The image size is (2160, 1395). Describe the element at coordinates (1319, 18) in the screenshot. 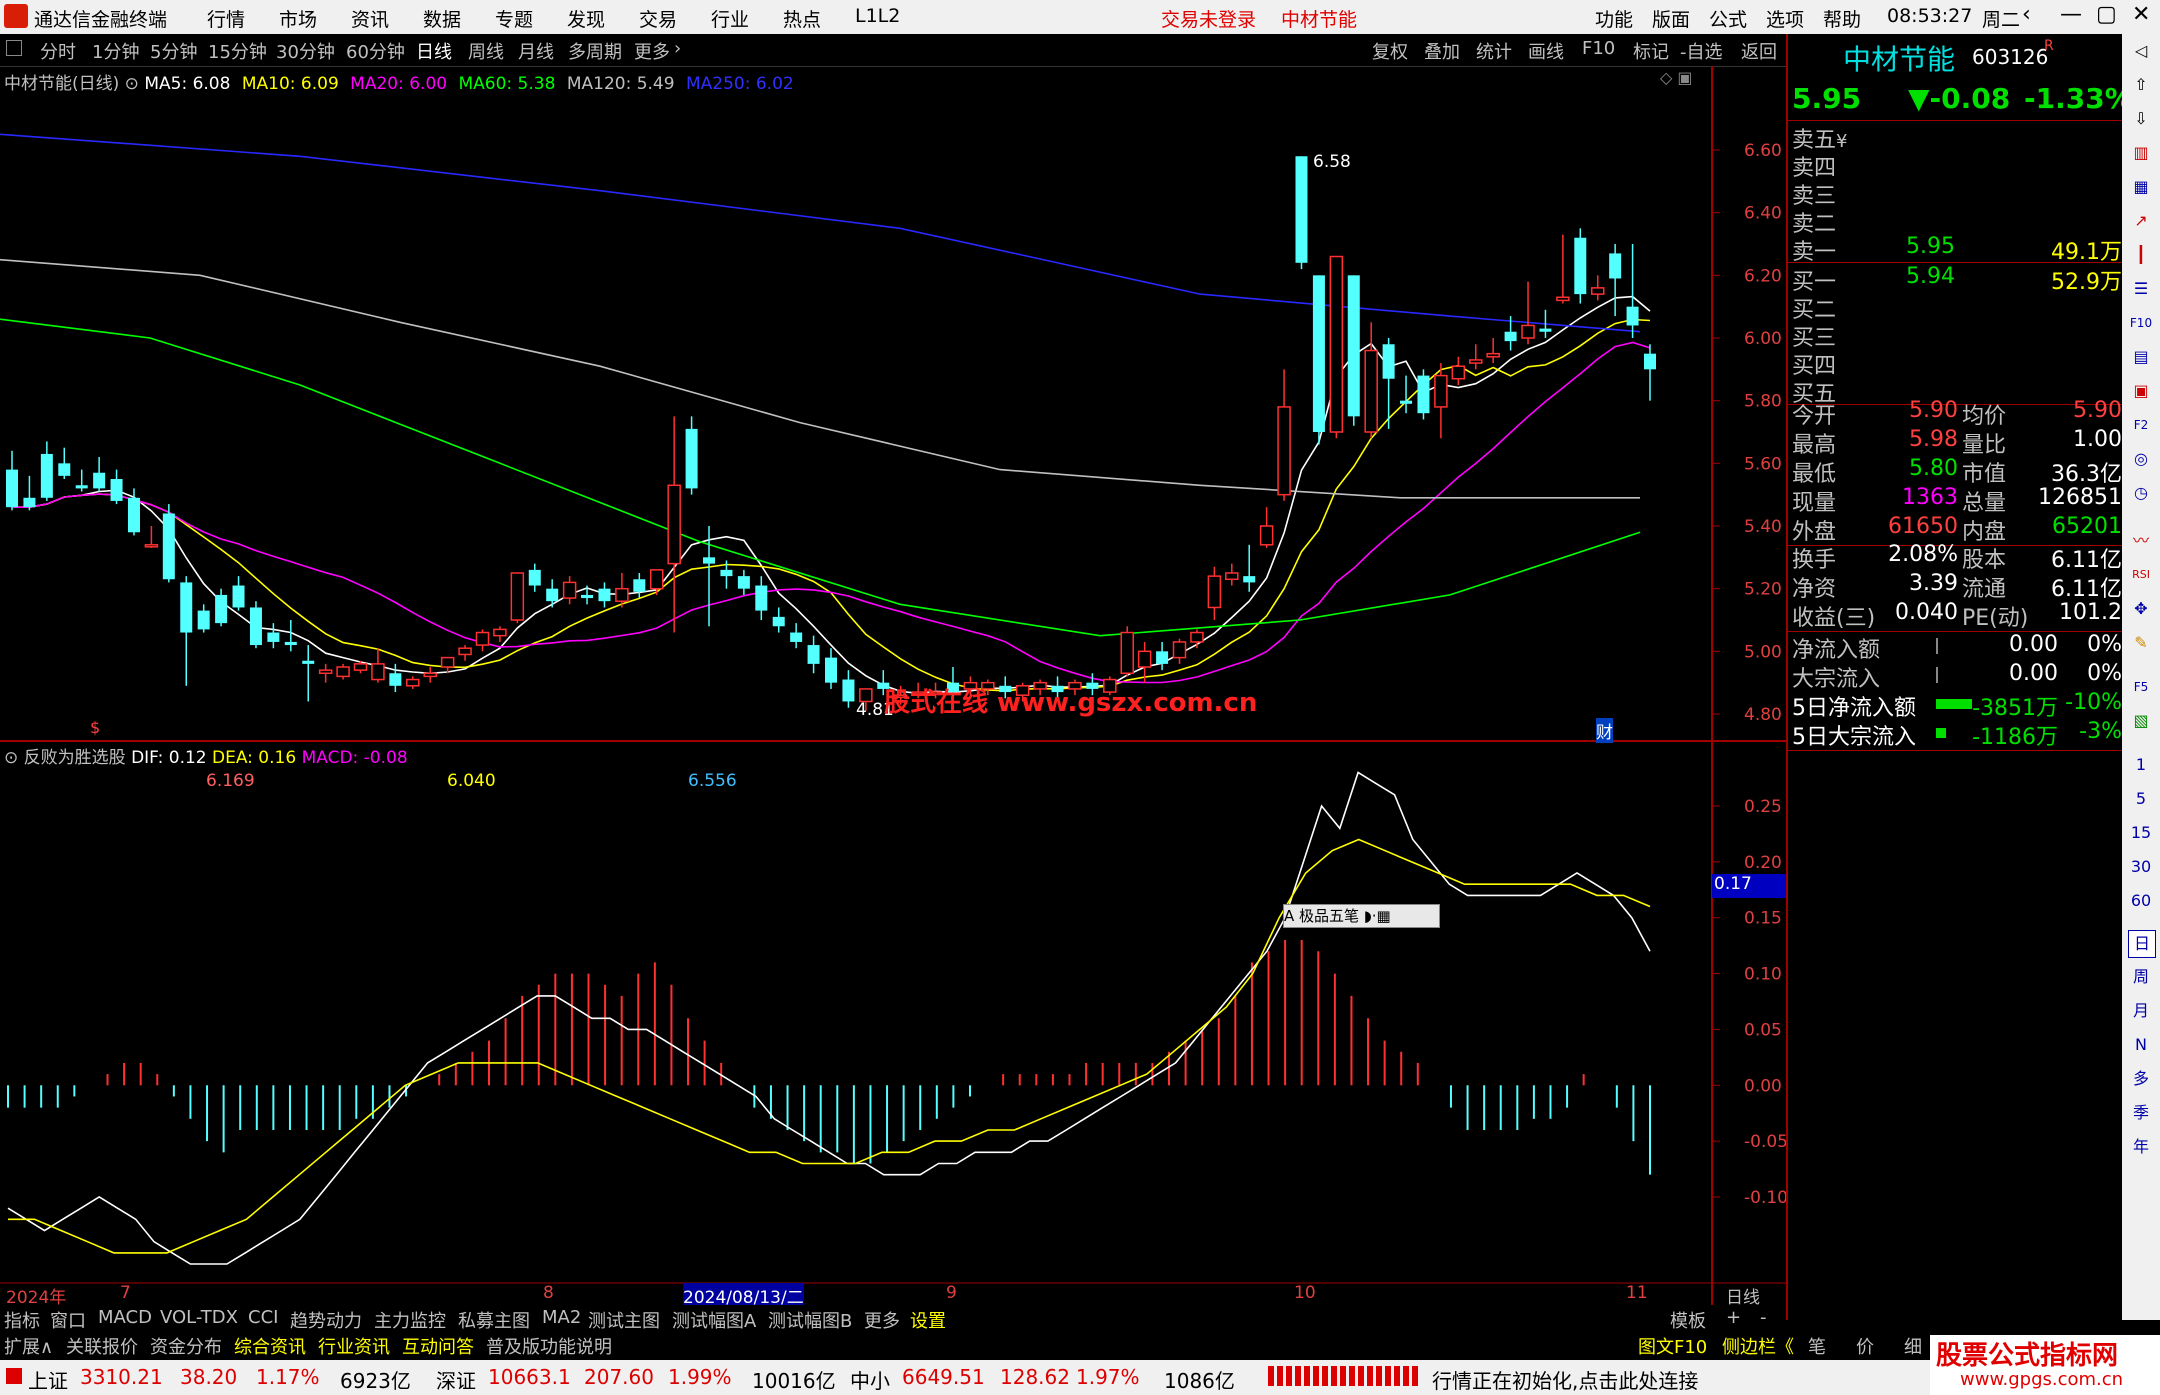

I see `current-stock-alert: 中材节能` at that location.